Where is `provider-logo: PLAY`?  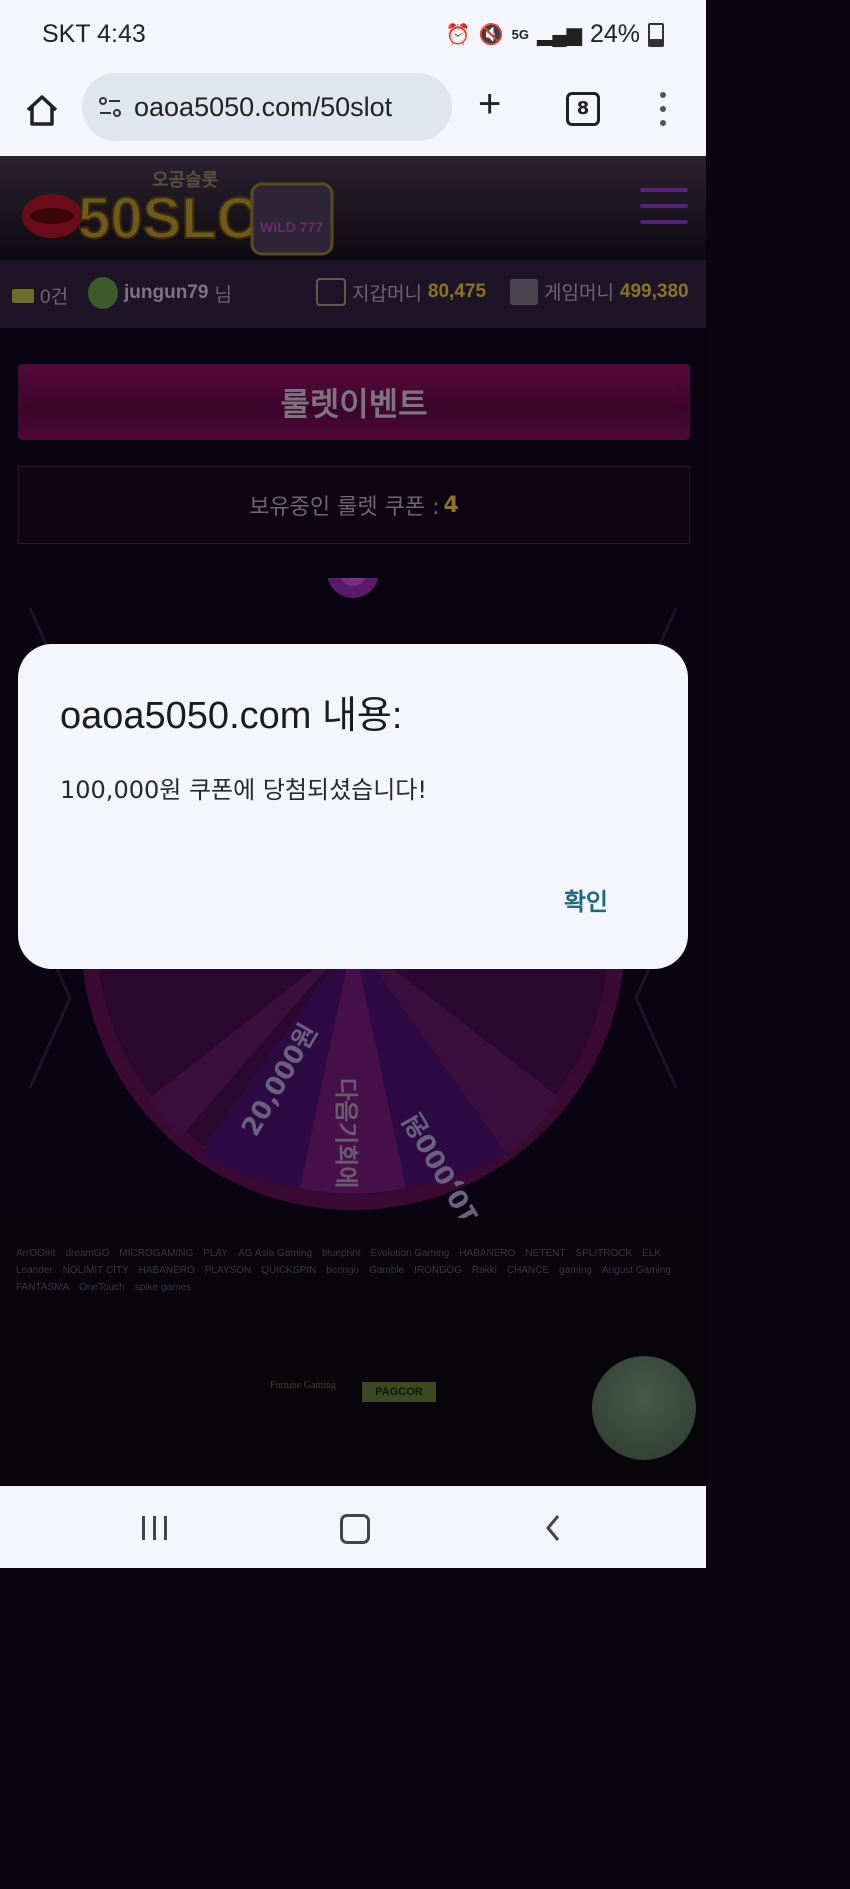
provider-logo: PLAY is located at coordinates (216, 1253).